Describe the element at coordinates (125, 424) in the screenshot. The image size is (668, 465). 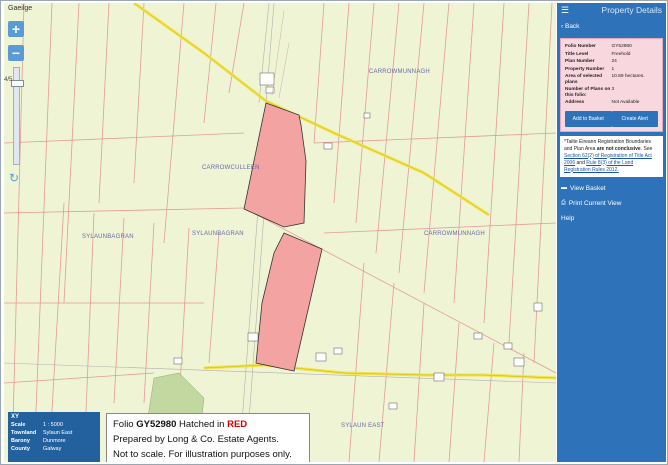
I see `caption-prefix: Folio` at that location.